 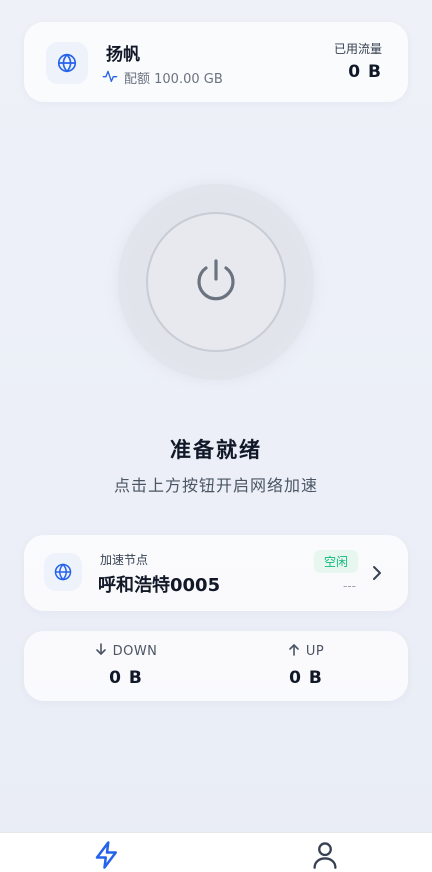 I want to click on status-title: 准备就绪, so click(x=216, y=450).